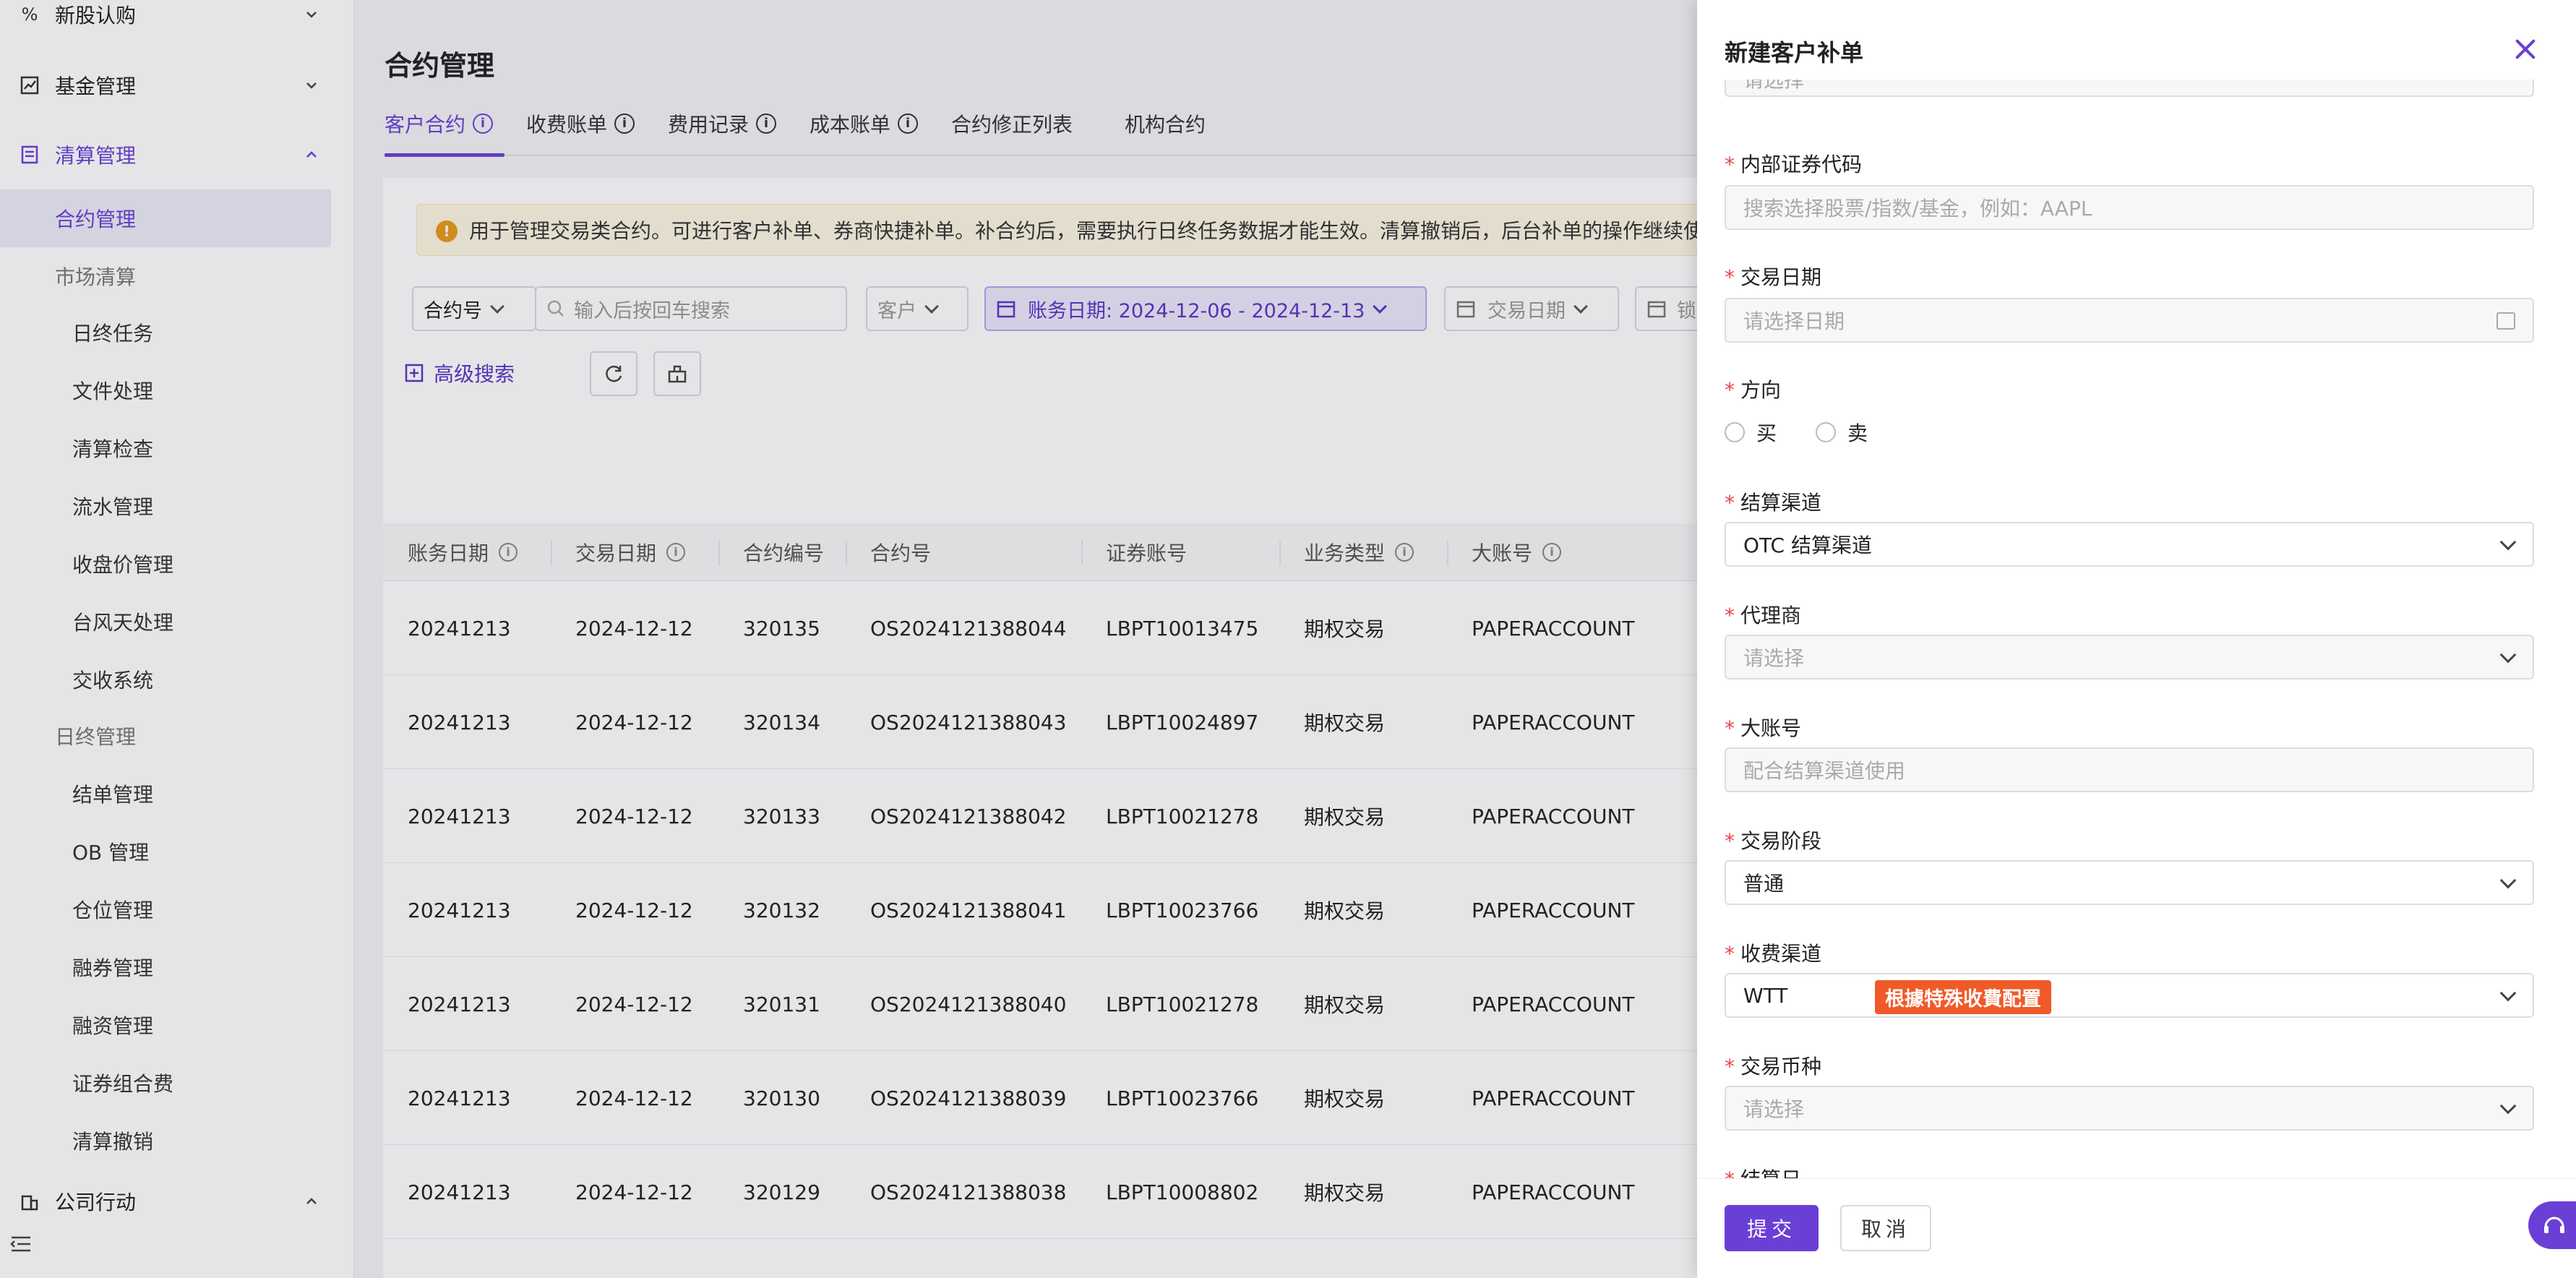 The height and width of the screenshot is (1278, 2576). What do you see at coordinates (1842, 432) in the screenshot?
I see `direction-sell-radio: 卖` at bounding box center [1842, 432].